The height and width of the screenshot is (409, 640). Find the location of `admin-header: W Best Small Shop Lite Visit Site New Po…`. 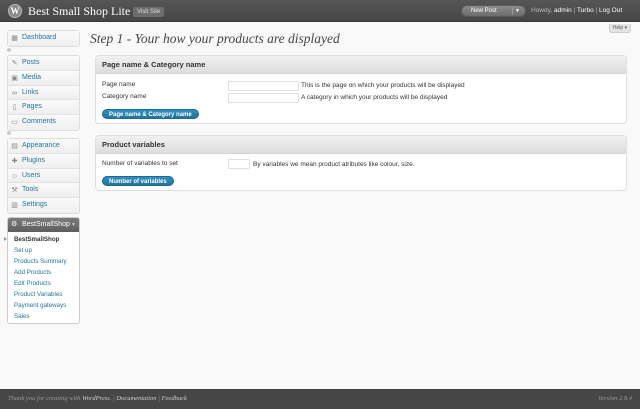

admin-header: W Best Small Shop Lite Visit Site New Po… is located at coordinates (320, 11).